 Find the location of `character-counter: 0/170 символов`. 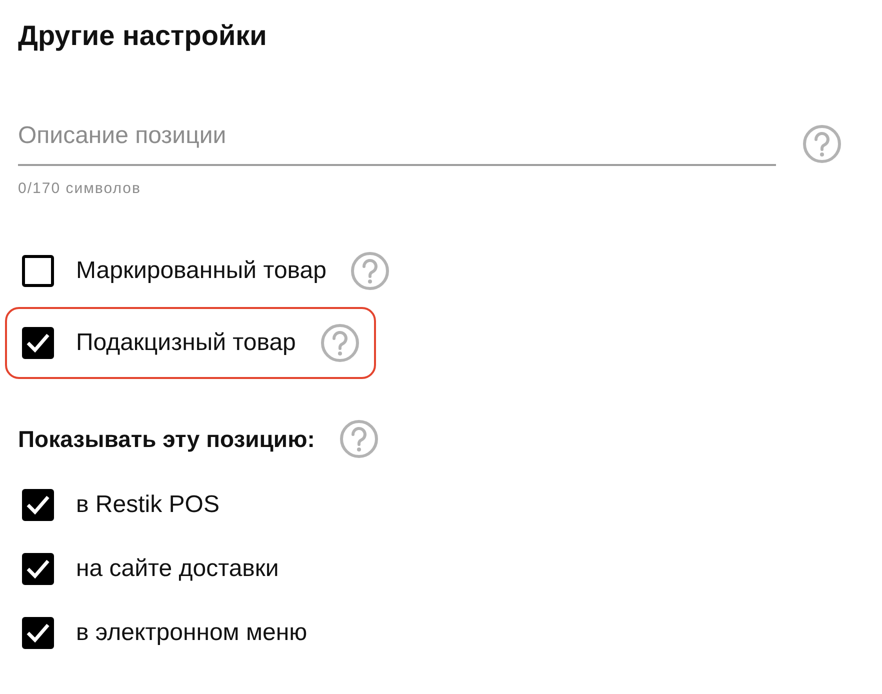

character-counter: 0/170 символов is located at coordinates (80, 188).